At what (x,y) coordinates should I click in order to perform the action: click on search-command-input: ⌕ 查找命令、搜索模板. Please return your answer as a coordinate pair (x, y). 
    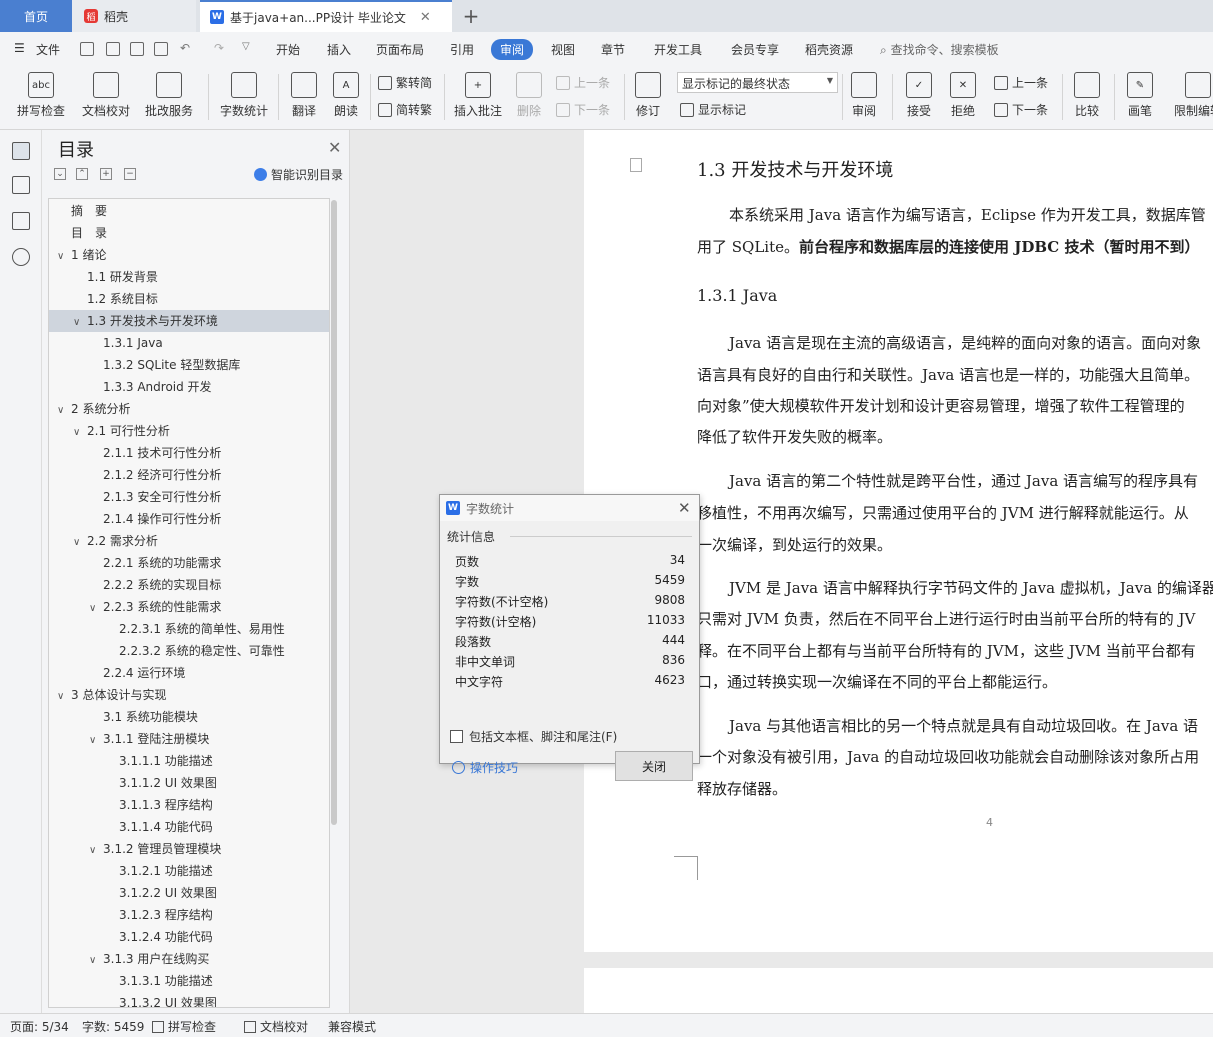
    Looking at the image, I should click on (939, 49).